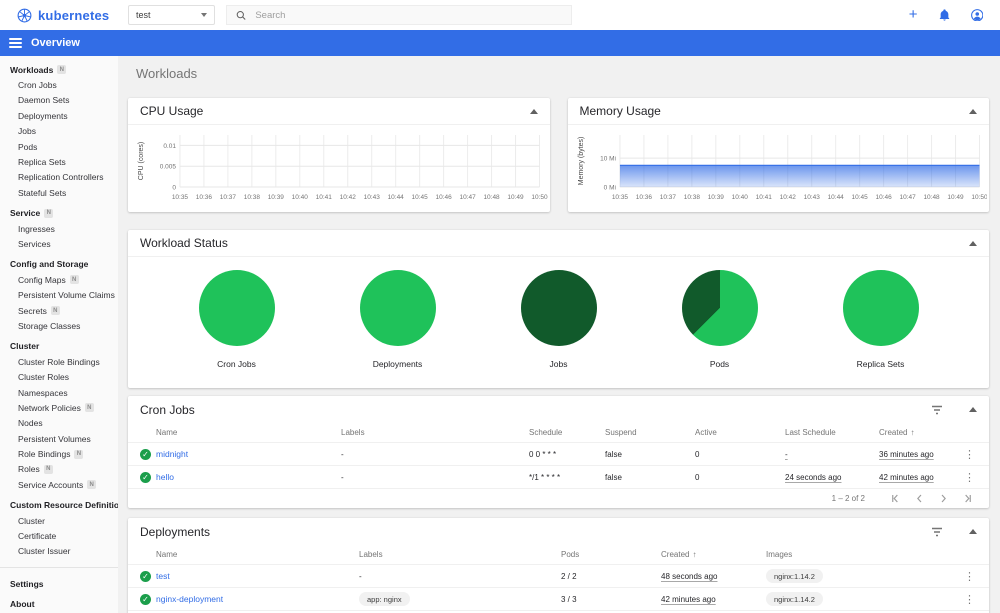  I want to click on filter-icon, so click(937, 531).